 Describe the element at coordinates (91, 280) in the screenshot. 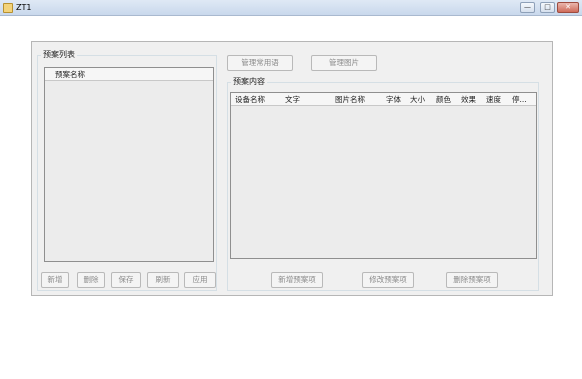

I see `delete-button: 删除` at that location.